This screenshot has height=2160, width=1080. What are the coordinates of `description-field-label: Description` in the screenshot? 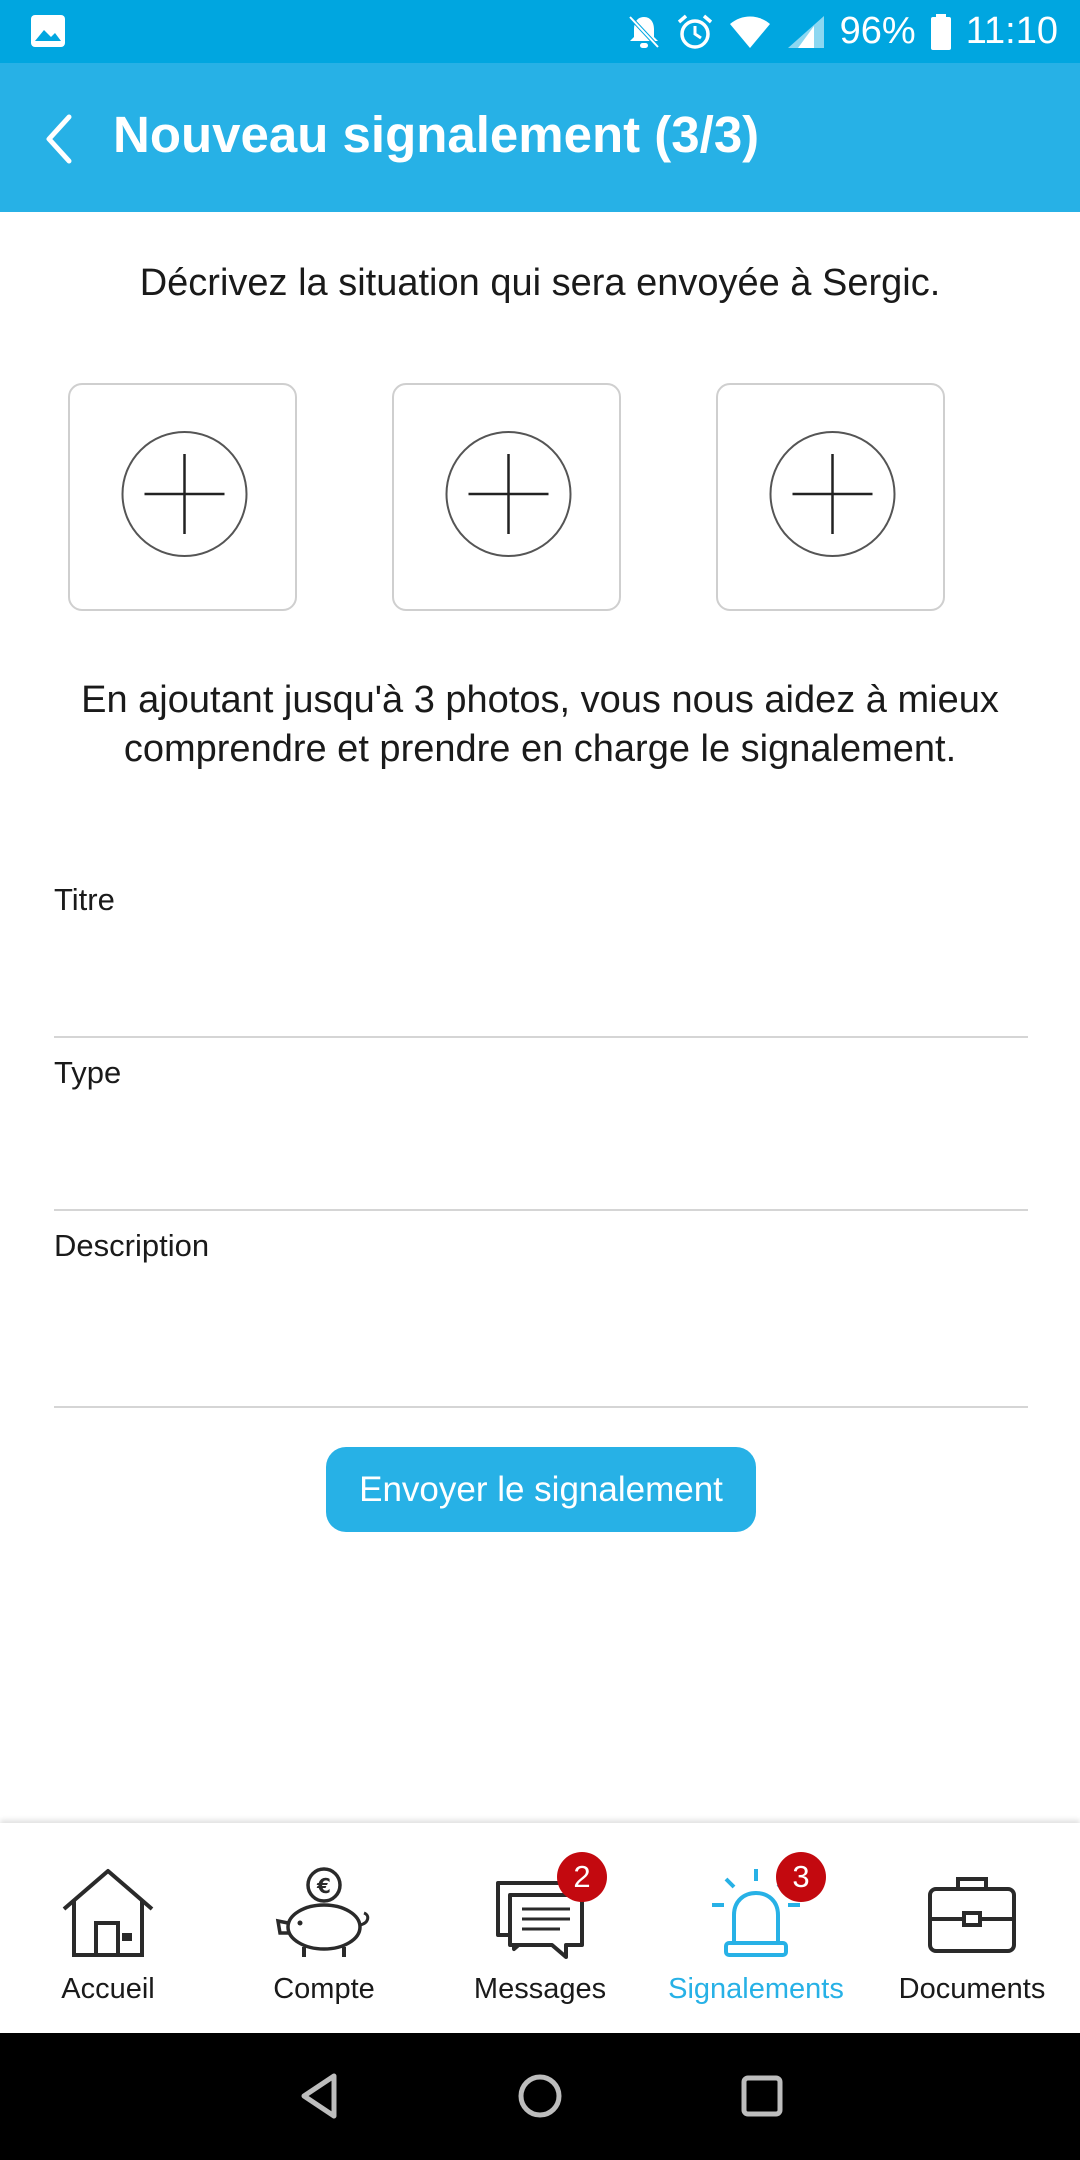 It's located at (132, 1245).